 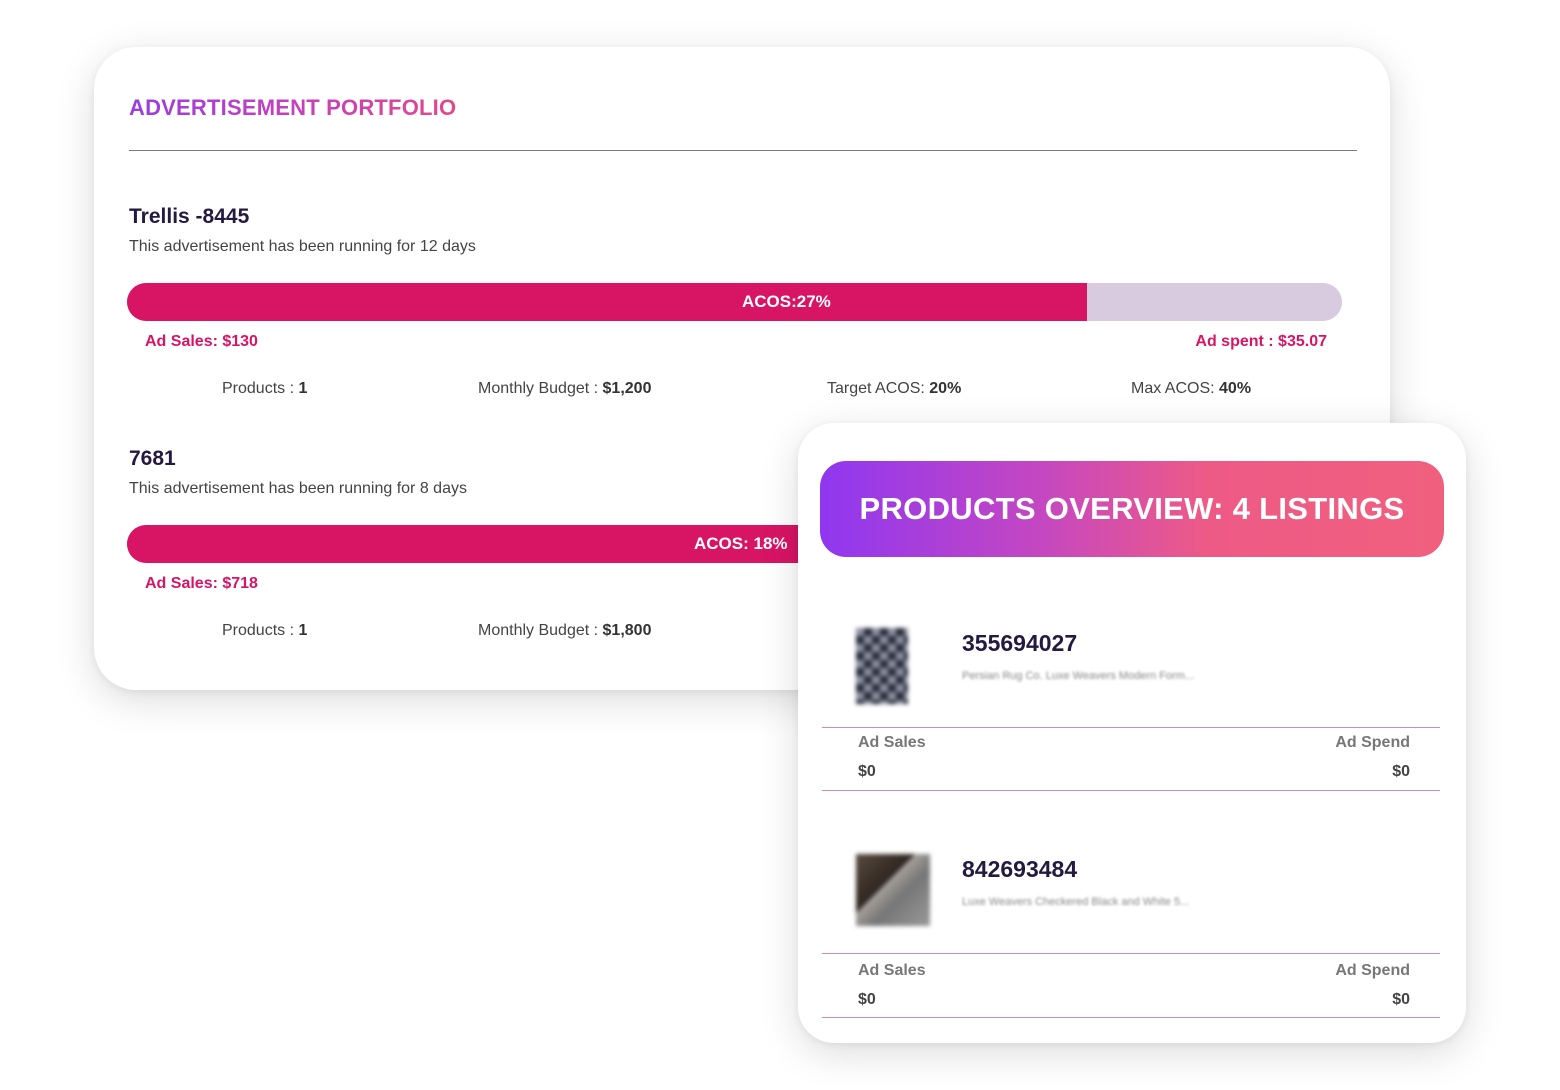 What do you see at coordinates (189, 216) in the screenshot?
I see `ad-name: Trellis -8445` at bounding box center [189, 216].